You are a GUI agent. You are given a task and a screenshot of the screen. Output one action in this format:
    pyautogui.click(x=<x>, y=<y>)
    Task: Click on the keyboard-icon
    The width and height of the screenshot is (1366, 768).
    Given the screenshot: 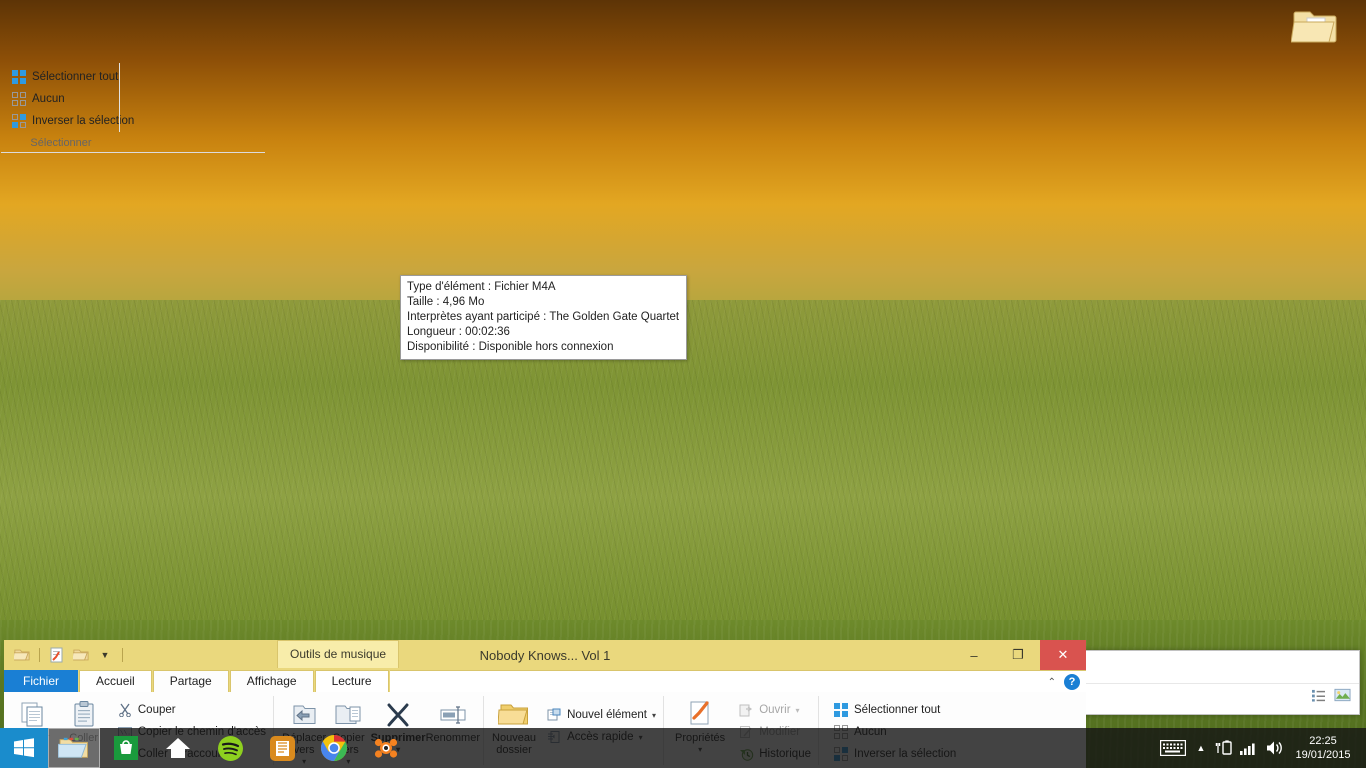 What is the action you would take?
    pyautogui.click(x=1173, y=748)
    